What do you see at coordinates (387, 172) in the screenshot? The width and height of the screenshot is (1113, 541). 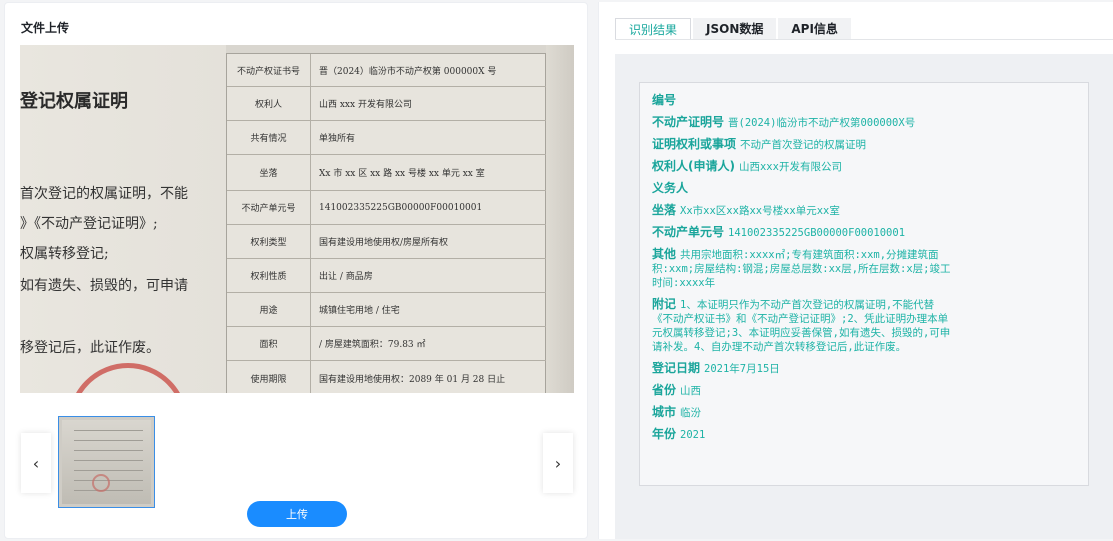 I see `preview-row: 坐落 Xx 市 xx 区 xx 路 xx 号楼 xx 单元 xx 室` at bounding box center [387, 172].